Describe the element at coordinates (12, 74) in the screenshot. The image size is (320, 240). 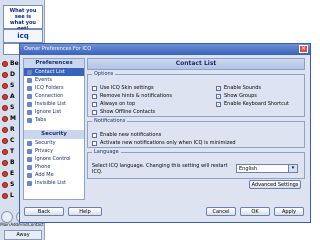
I see `contact-name: D` at that location.